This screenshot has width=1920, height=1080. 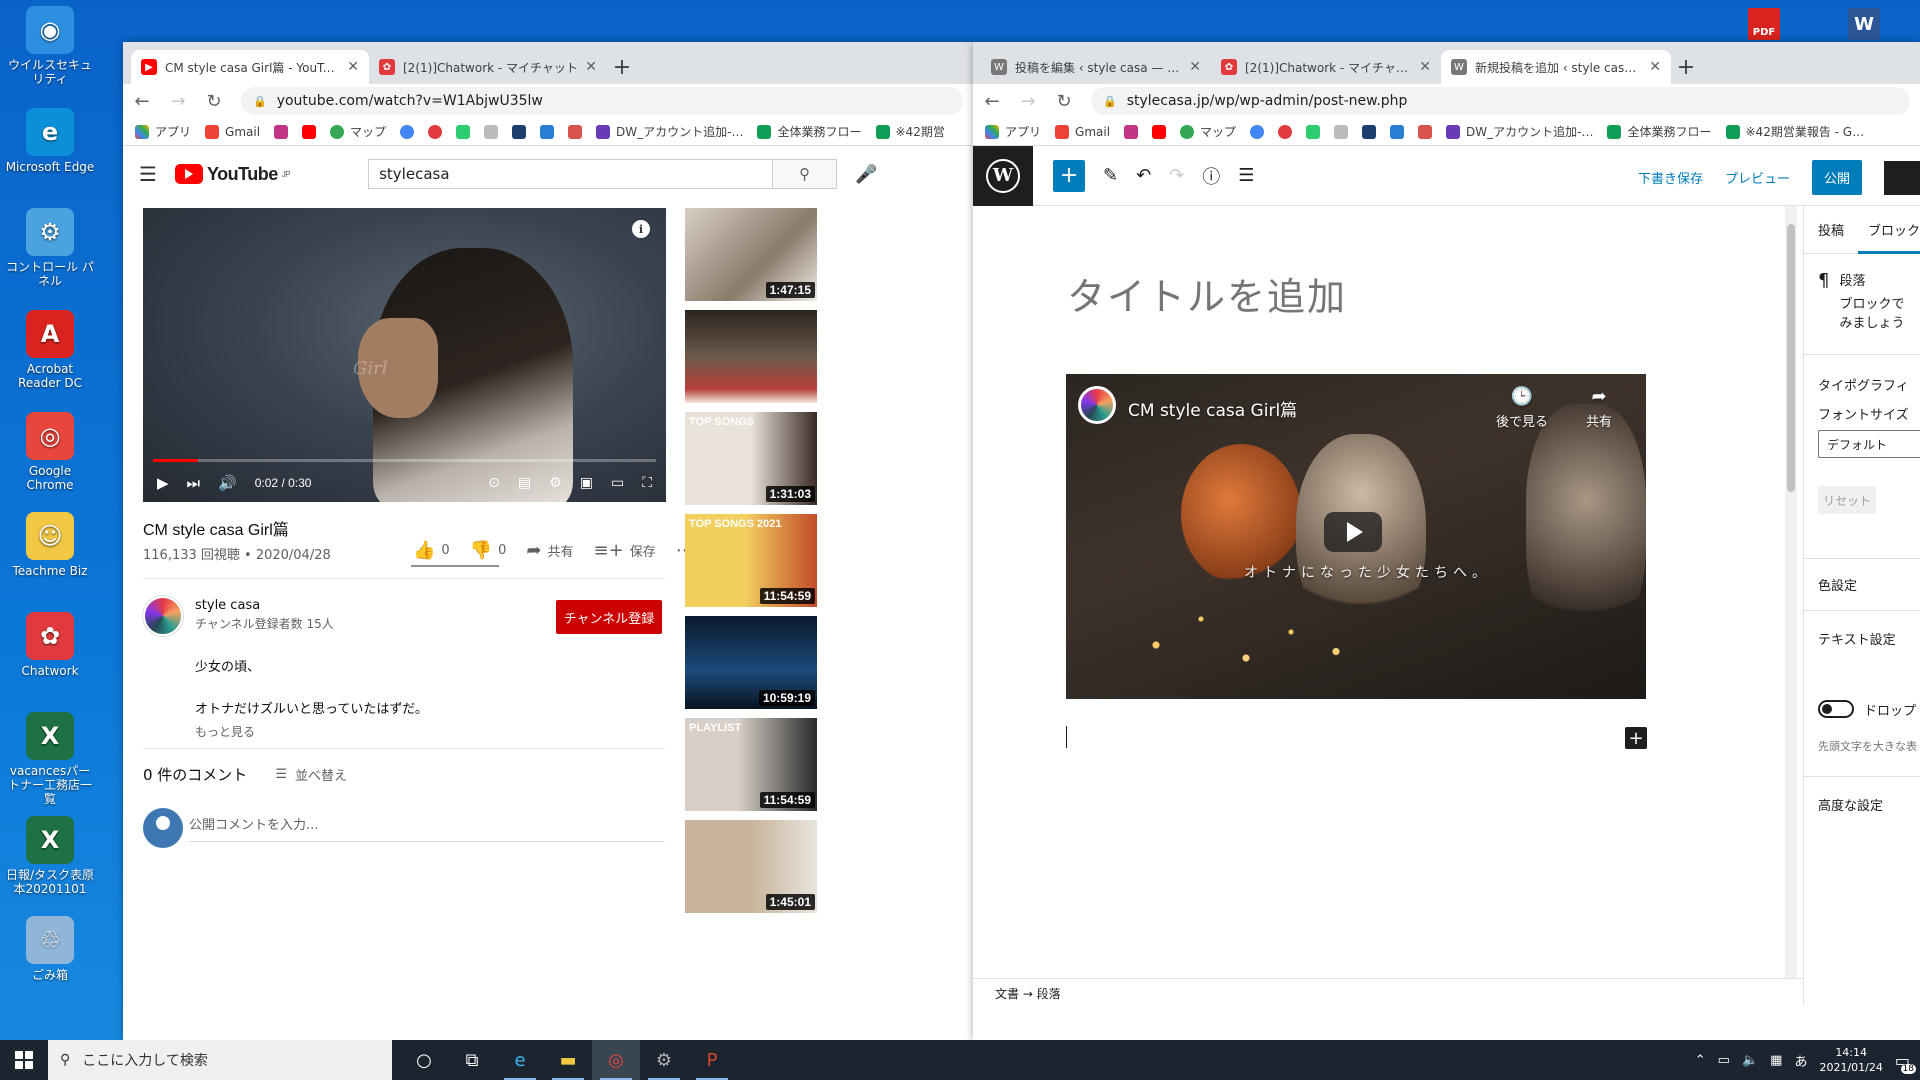 What do you see at coordinates (910, 131) in the screenshot?
I see `bookmark-report: ※42期営` at bounding box center [910, 131].